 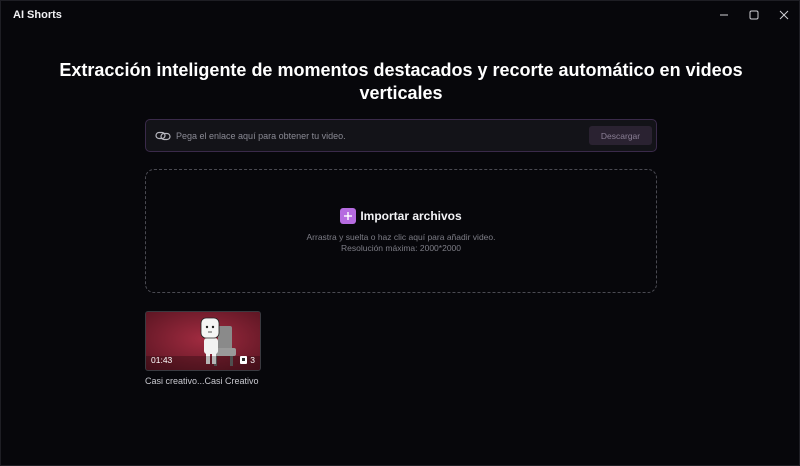 What do you see at coordinates (620, 135) in the screenshot?
I see `download-button: Descargar` at bounding box center [620, 135].